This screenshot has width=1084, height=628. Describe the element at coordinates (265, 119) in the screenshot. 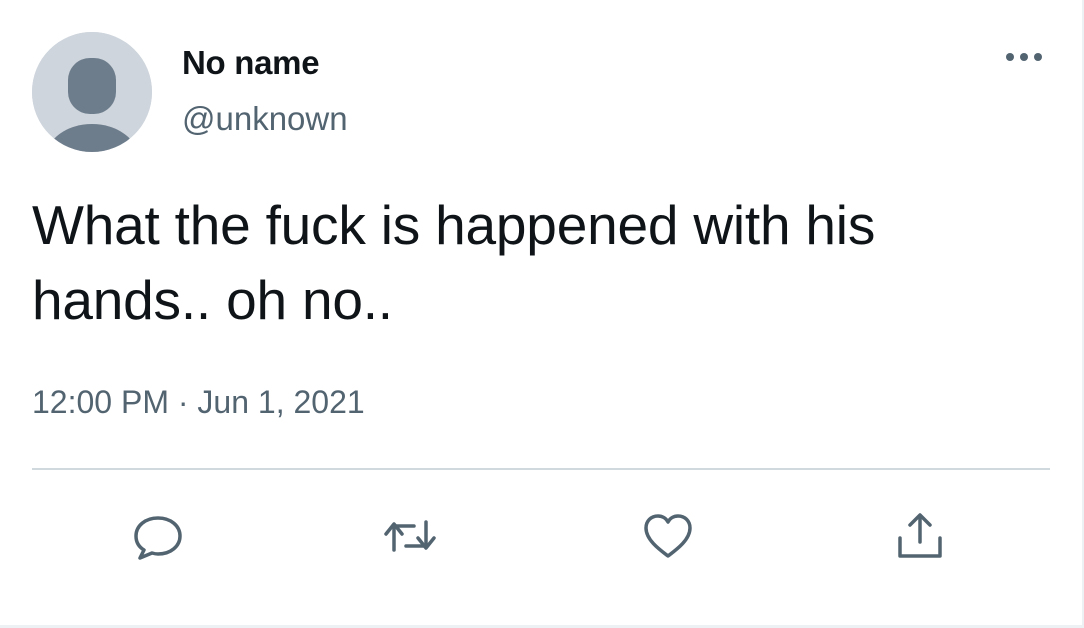

I see `author-handle: @unknown` at that location.